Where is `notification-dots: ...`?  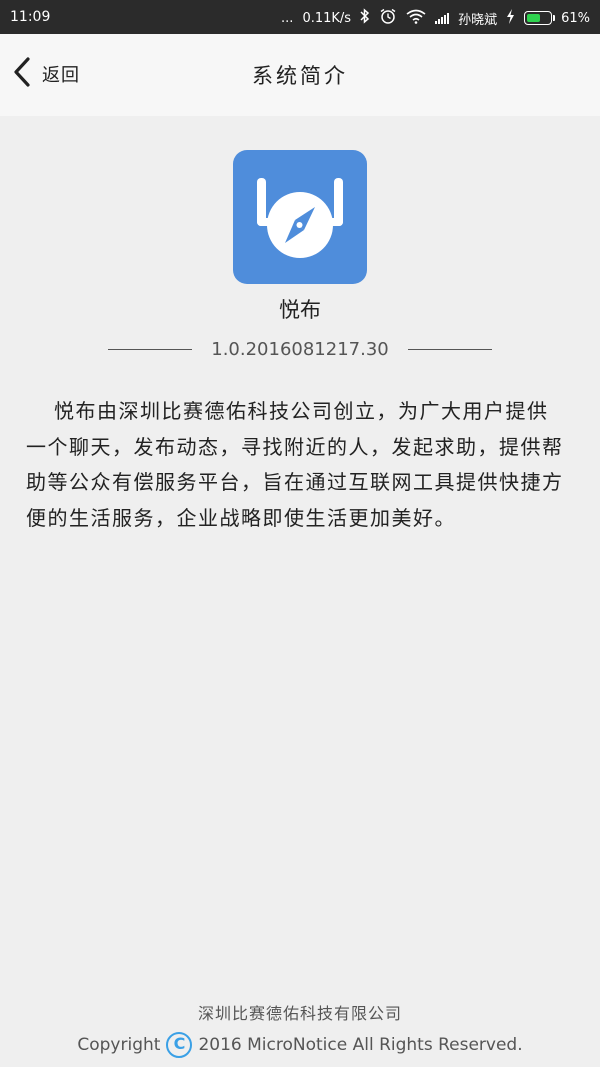 notification-dots: ... is located at coordinates (287, 18).